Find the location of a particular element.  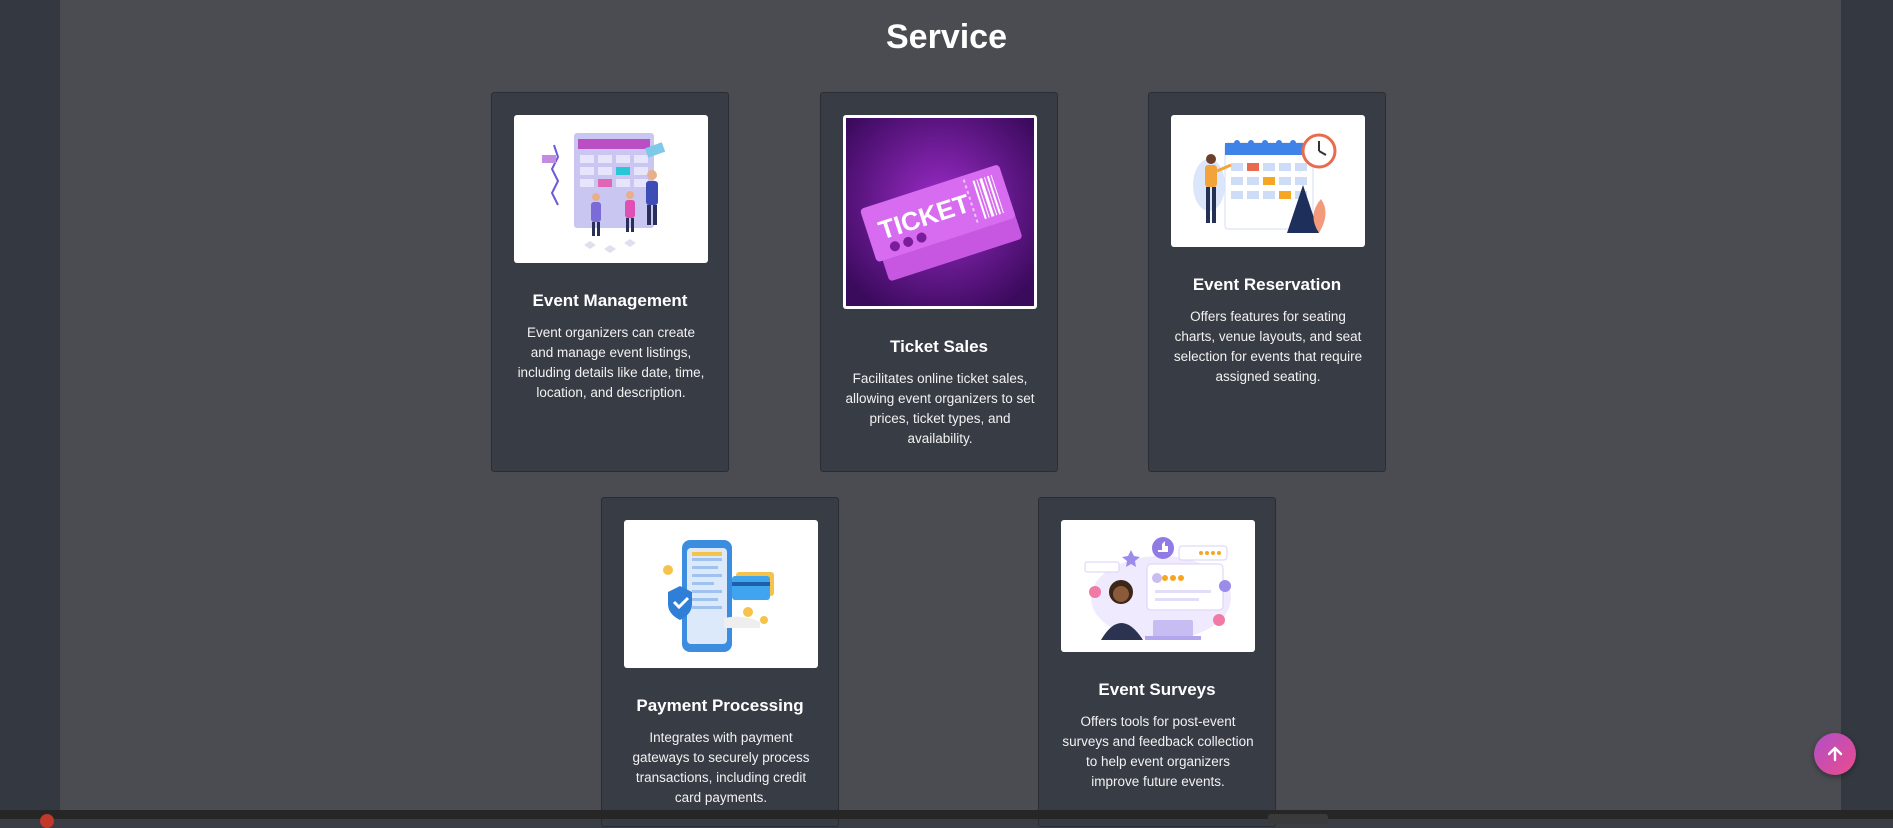

card-title: Event Surveys is located at coordinates (1157, 689).